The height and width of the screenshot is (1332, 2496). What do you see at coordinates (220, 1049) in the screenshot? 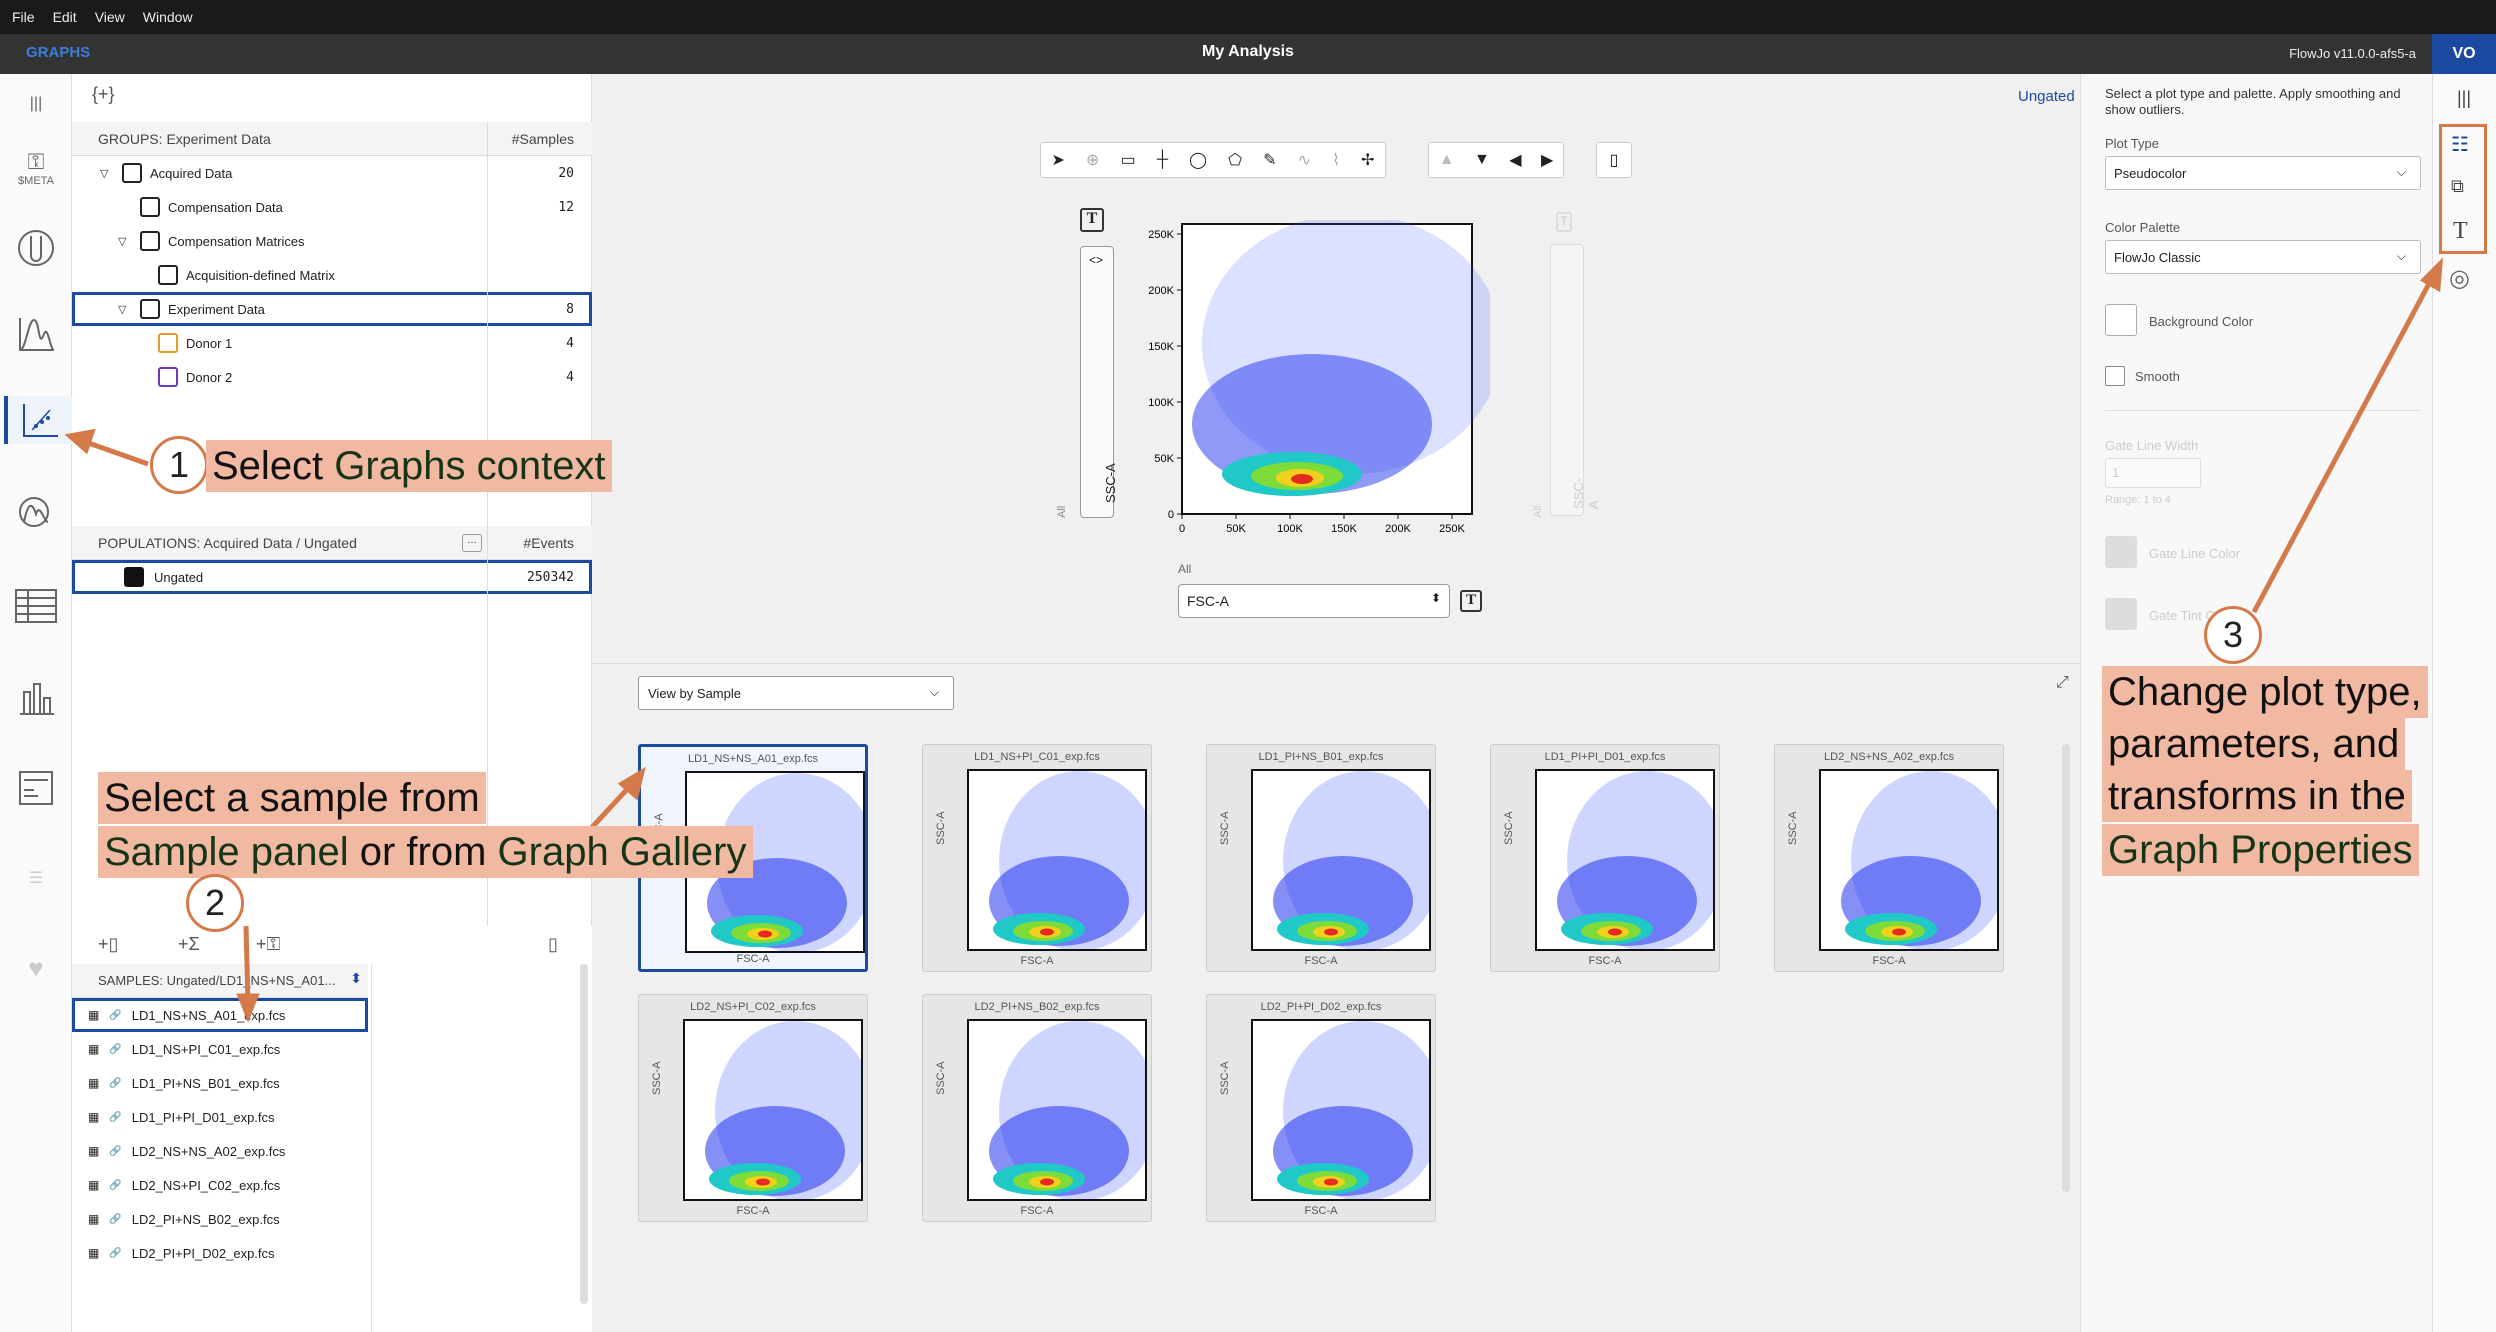
I see `sample-row: ▦ 🔗 LD1_NS+PI_C01_exp.fcs` at bounding box center [220, 1049].